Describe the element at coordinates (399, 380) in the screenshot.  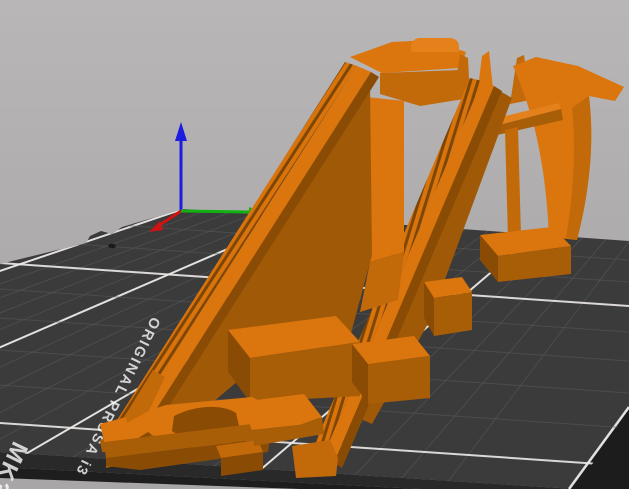
I see `foot-block-2-front` at that location.